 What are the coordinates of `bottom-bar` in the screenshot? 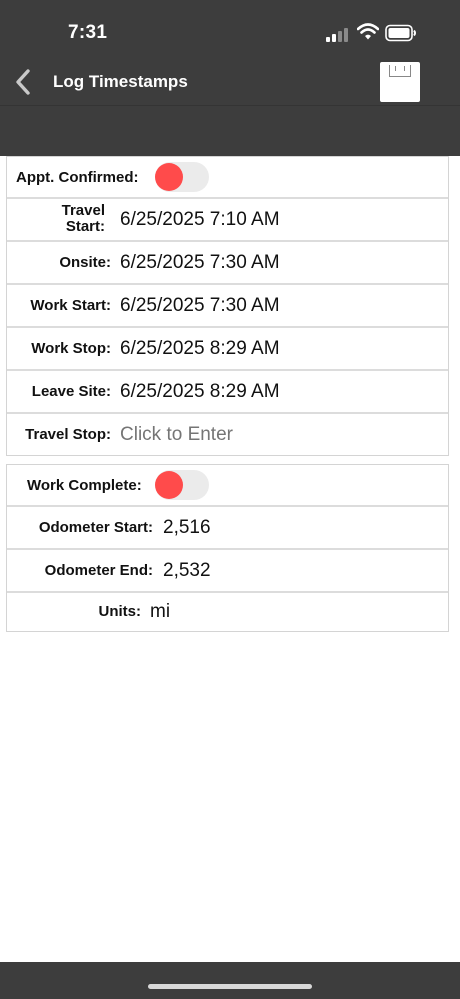 It's located at (230, 980).